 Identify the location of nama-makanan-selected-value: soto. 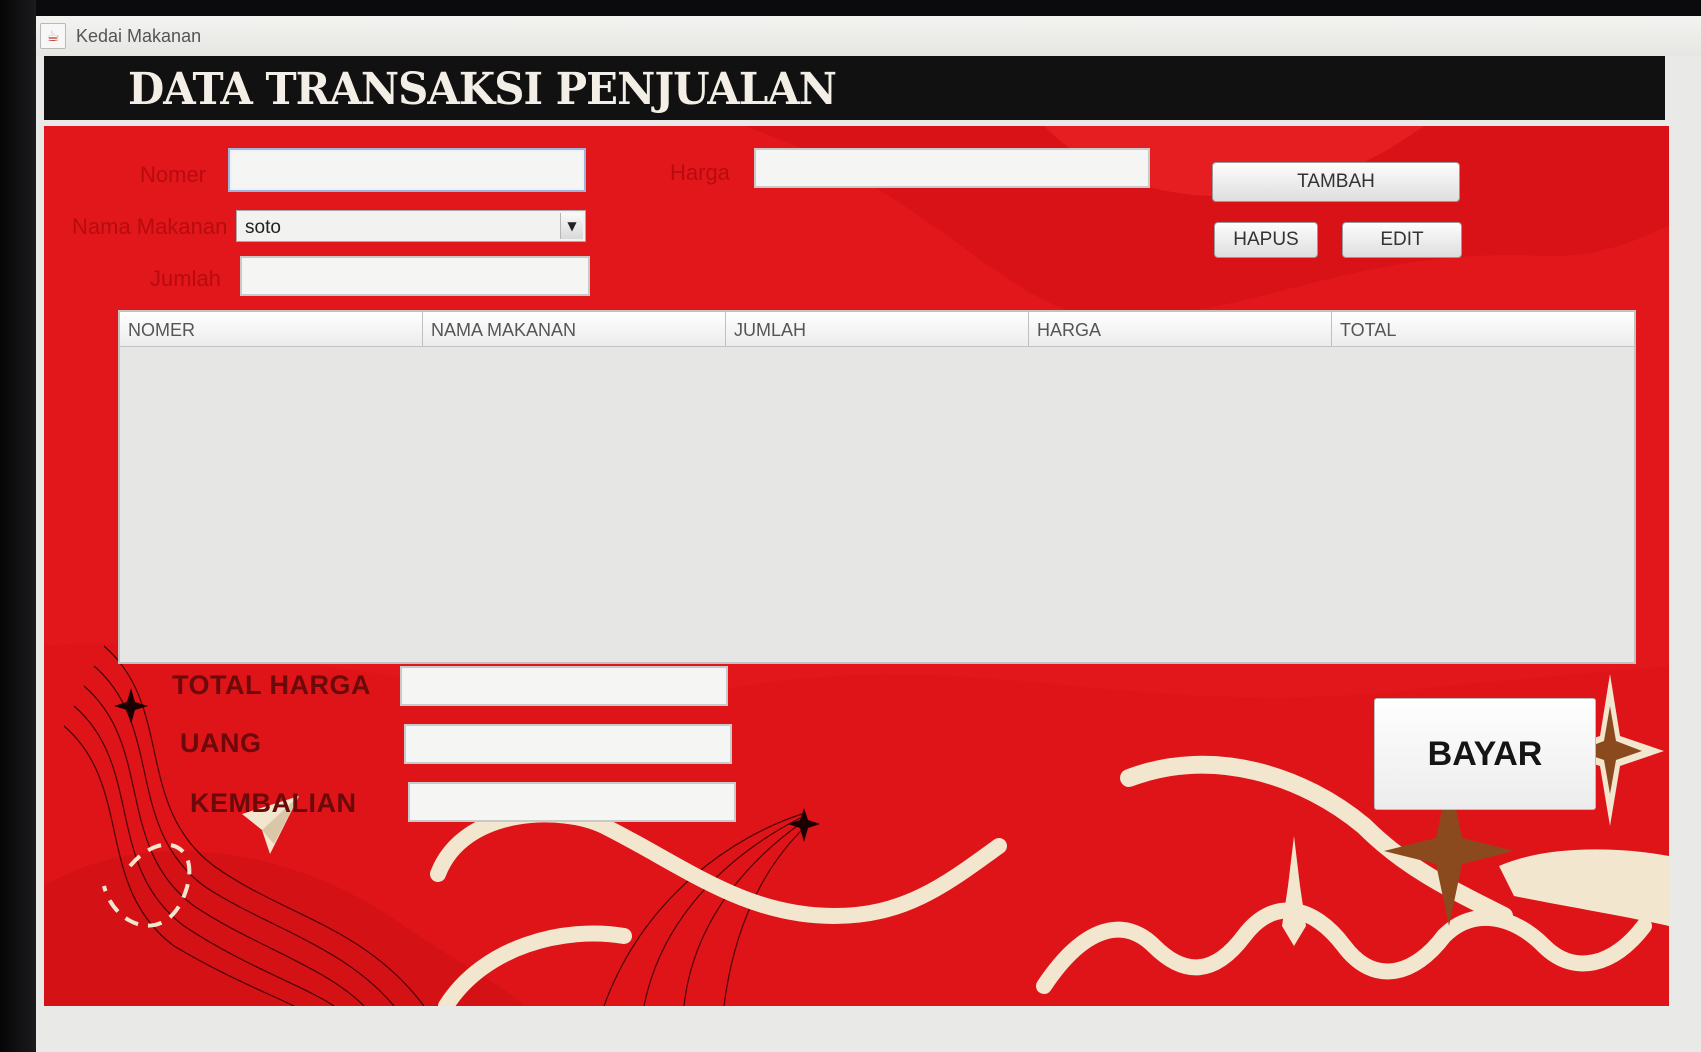
(263, 227).